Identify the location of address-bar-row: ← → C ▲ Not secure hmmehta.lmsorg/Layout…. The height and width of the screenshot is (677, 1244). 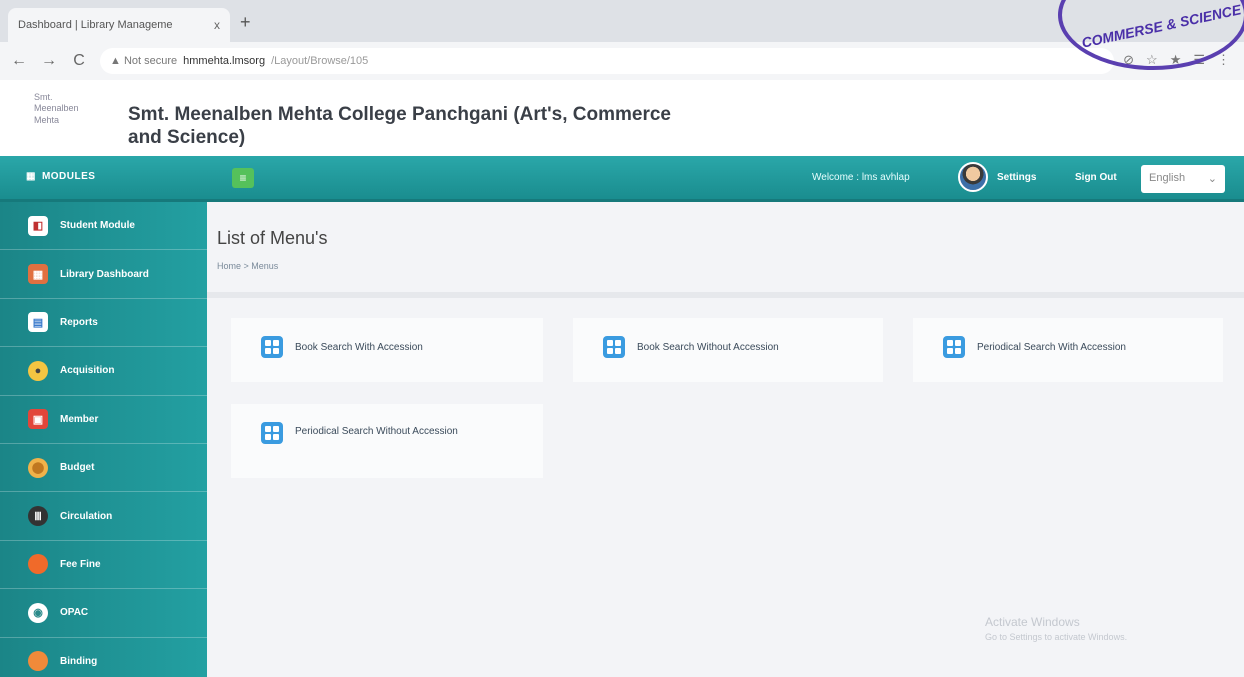
(622, 61).